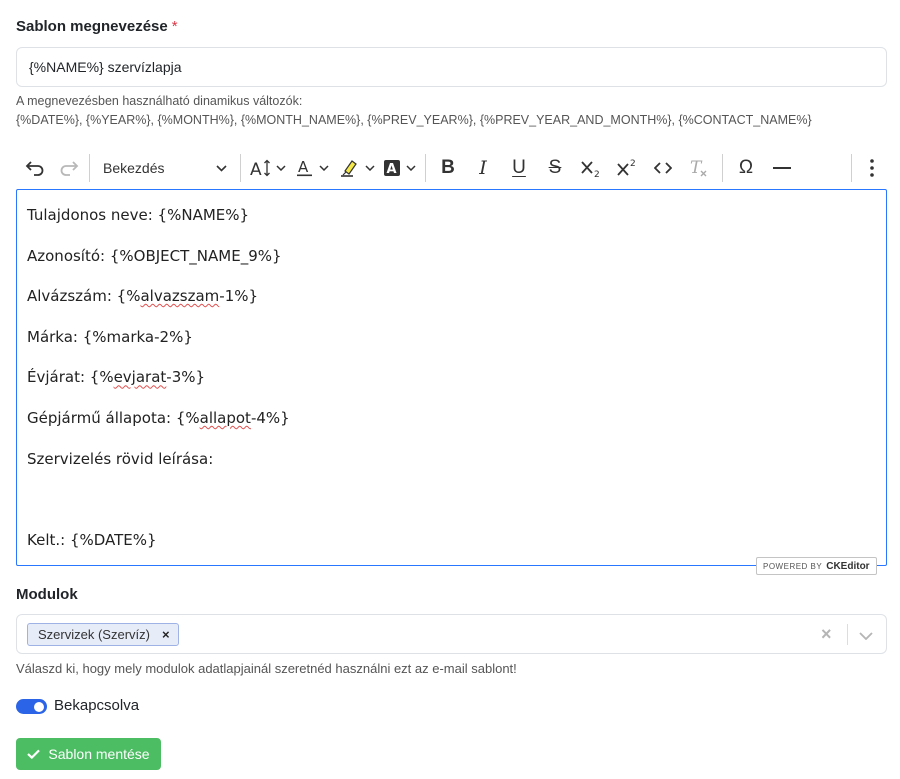 This screenshot has width=900, height=779. Describe the element at coordinates (451, 540) in the screenshot. I see `editor-paragraph: Kelt.: {%DATE%}` at that location.